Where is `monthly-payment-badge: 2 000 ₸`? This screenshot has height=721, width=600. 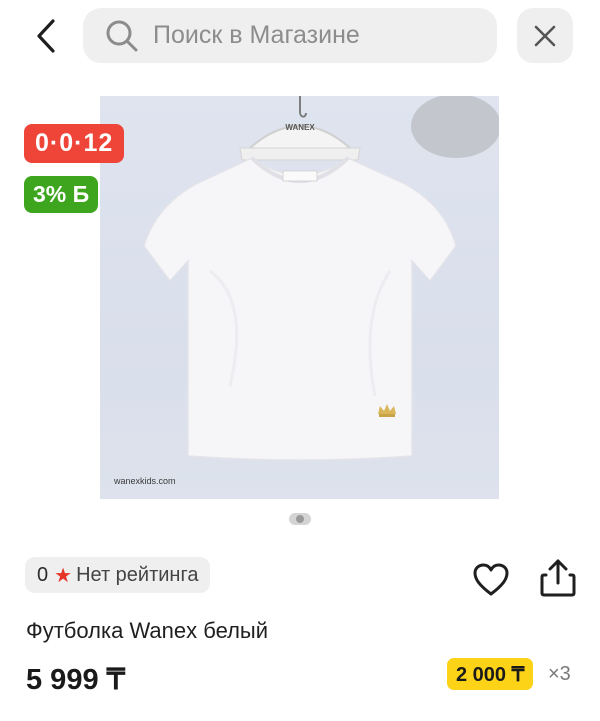
monthly-payment-badge: 2 000 ₸ is located at coordinates (490, 674).